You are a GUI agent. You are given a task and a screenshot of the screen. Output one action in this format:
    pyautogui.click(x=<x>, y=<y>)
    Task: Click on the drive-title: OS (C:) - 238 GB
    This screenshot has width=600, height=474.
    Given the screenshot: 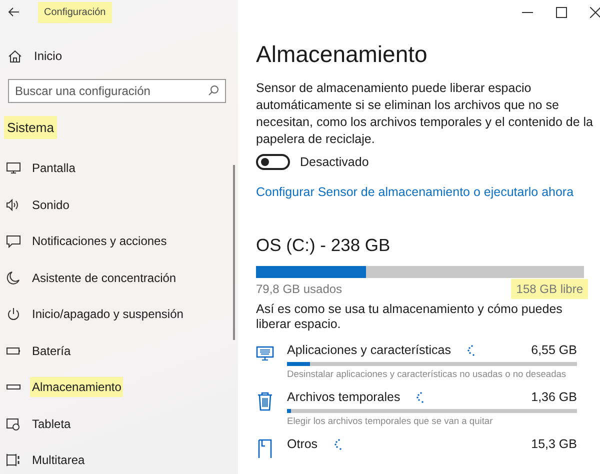 What is the action you would take?
    pyautogui.click(x=324, y=245)
    